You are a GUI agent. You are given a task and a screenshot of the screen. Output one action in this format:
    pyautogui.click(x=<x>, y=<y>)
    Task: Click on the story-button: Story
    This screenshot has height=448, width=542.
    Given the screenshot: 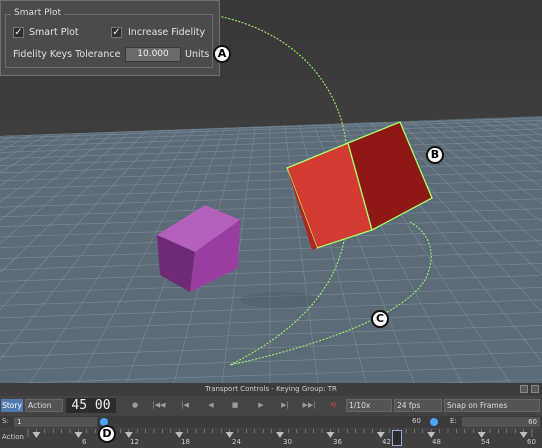 What is the action you would take?
    pyautogui.click(x=12, y=405)
    